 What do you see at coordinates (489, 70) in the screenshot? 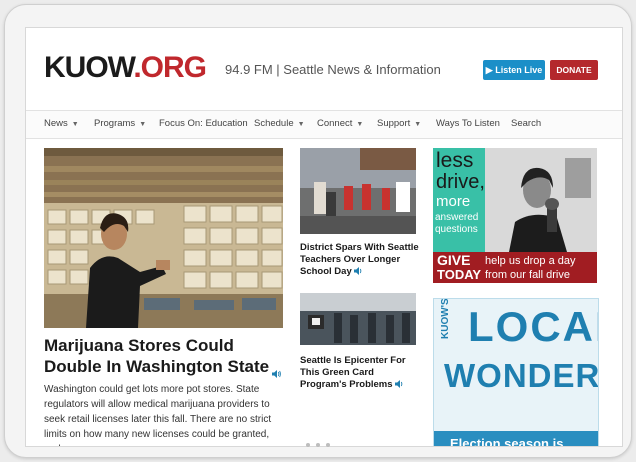
I see `play-icon: ▶` at bounding box center [489, 70].